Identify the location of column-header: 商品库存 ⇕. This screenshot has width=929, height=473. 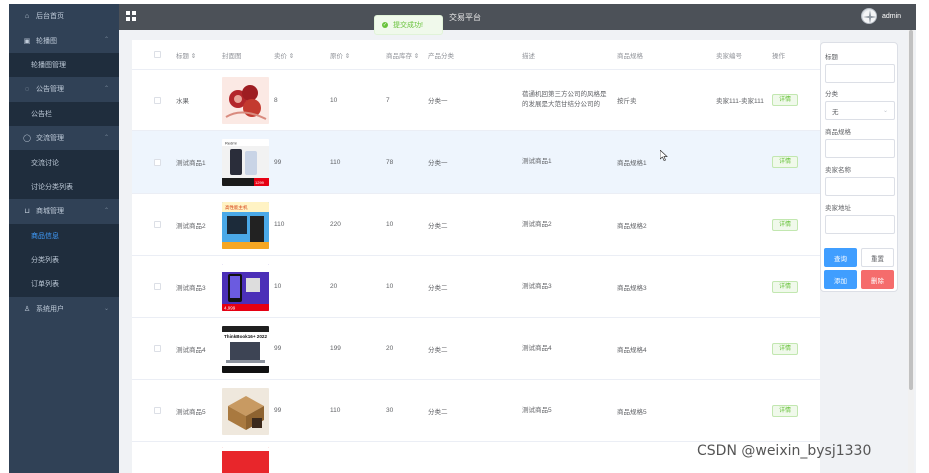
(402, 54).